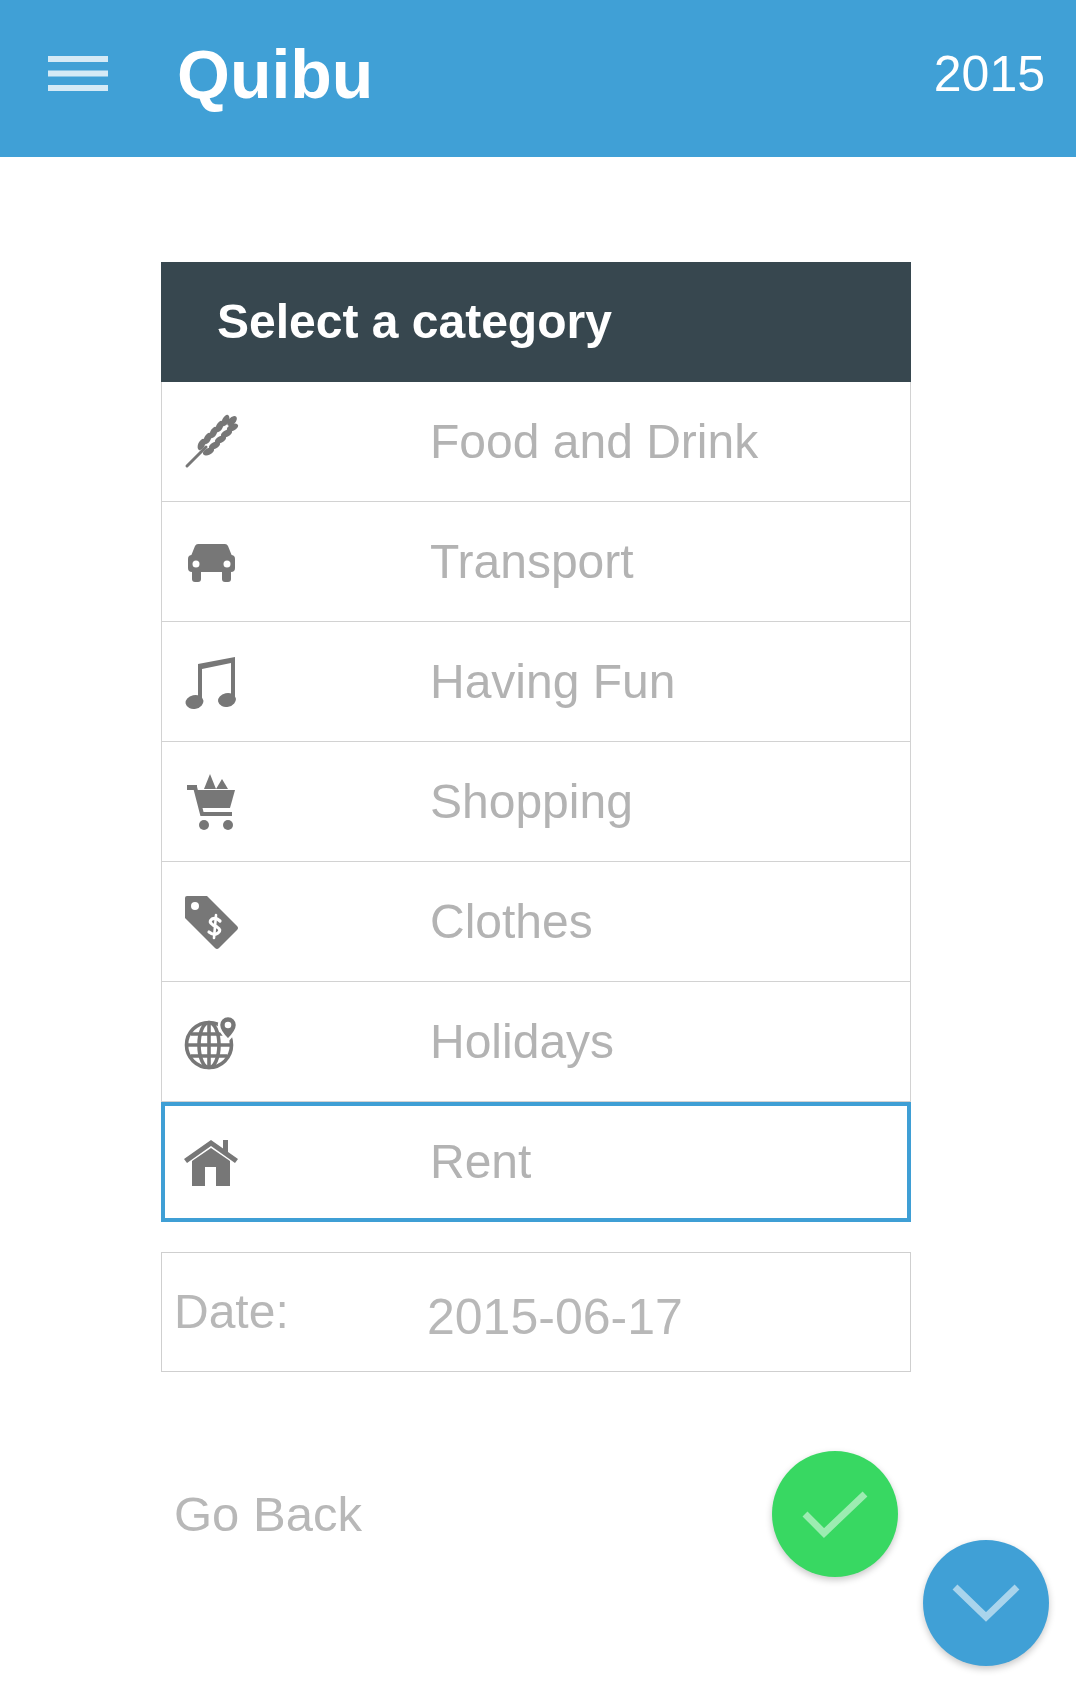 This screenshot has width=1076, height=1685. Describe the element at coordinates (536, 922) in the screenshot. I see `category-item: Clothes` at that location.